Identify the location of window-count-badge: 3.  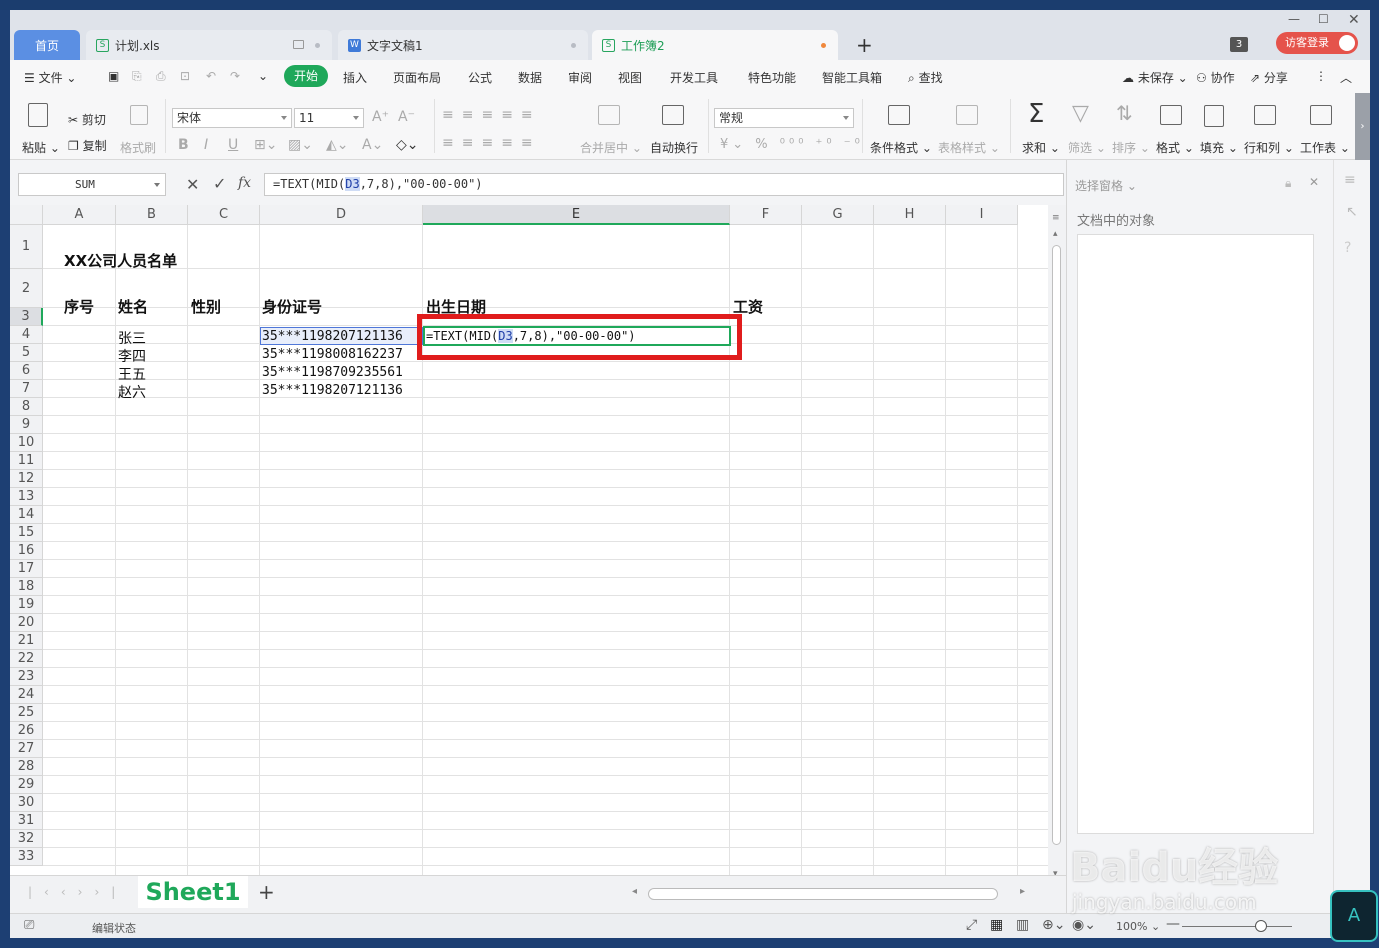
(1239, 44).